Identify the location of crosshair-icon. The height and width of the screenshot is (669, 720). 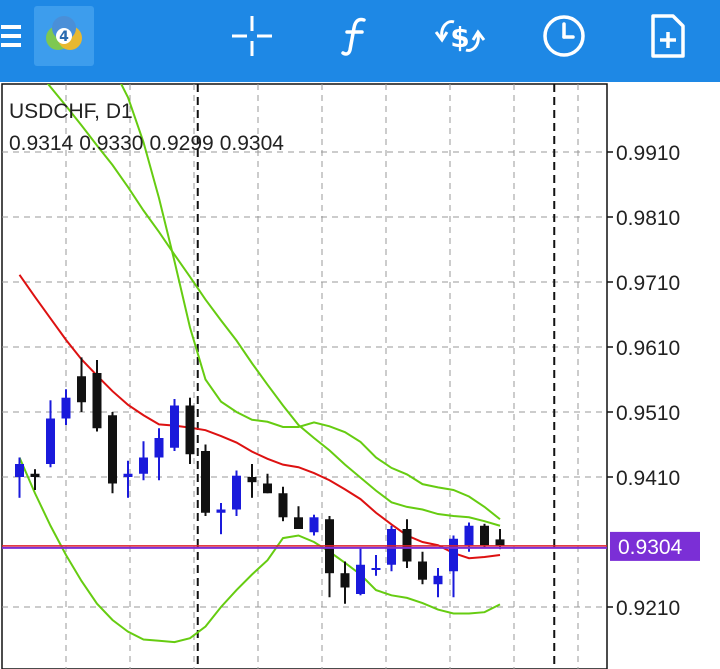
(252, 36).